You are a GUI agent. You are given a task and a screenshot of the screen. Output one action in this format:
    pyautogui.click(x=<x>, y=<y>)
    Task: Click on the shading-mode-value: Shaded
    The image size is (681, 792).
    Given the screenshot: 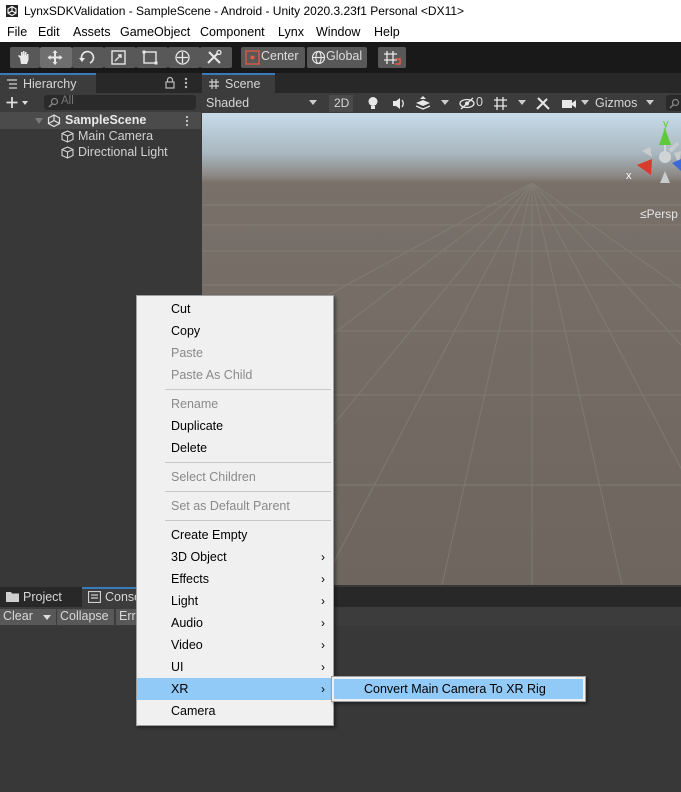 What is the action you would take?
    pyautogui.click(x=228, y=103)
    